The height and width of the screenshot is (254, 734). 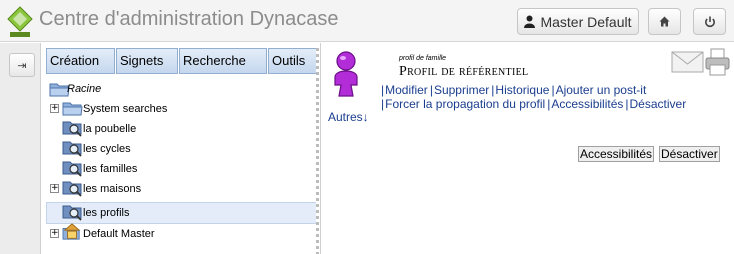 What do you see at coordinates (110, 129) in the screenshot?
I see `tree-label: la poubelle` at bounding box center [110, 129].